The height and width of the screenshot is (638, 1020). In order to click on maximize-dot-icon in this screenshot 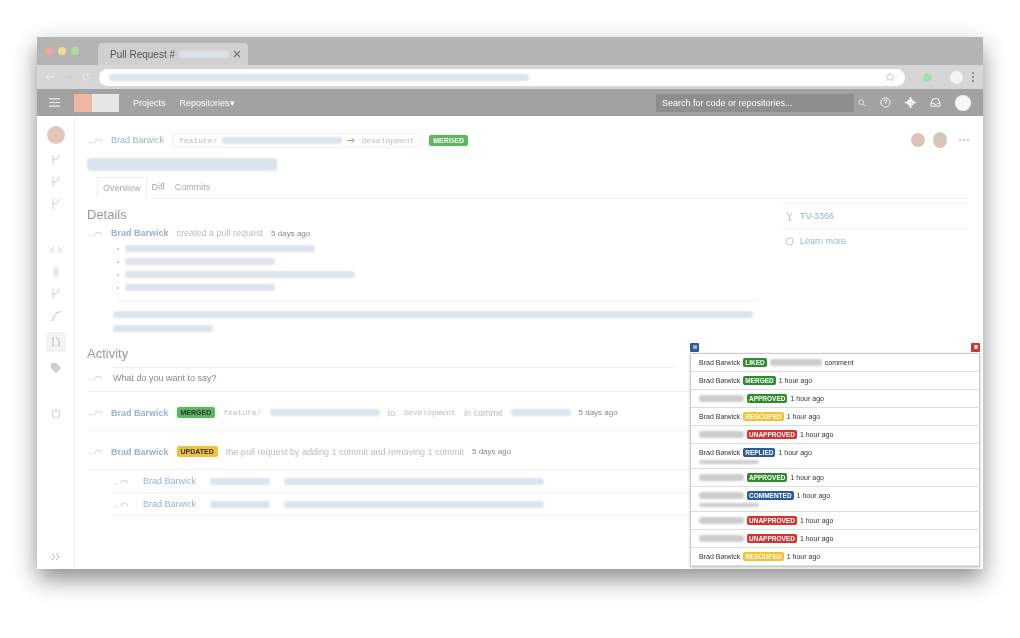, I will do `click(75, 51)`.